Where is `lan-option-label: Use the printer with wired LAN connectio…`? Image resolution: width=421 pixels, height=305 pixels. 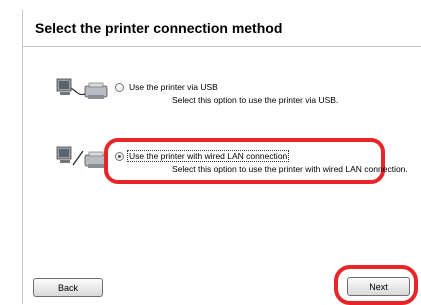
lan-option-label: Use the printer with wired LAN connectio… is located at coordinates (208, 156).